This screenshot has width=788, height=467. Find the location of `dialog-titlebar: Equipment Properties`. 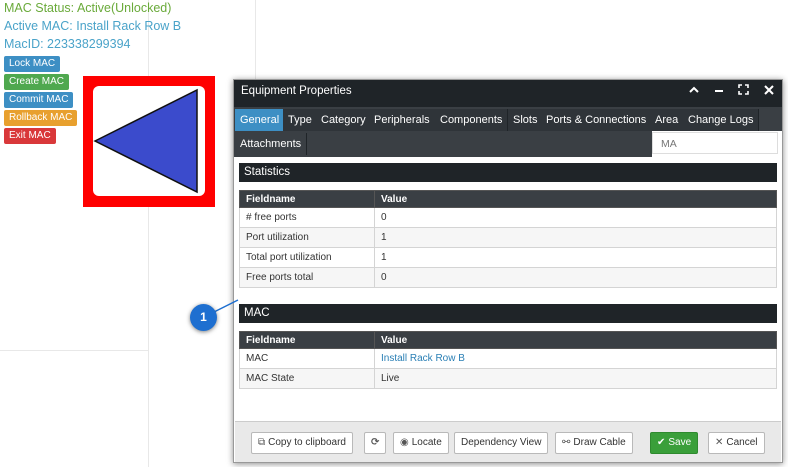

dialog-titlebar: Equipment Properties is located at coordinates (508, 93).